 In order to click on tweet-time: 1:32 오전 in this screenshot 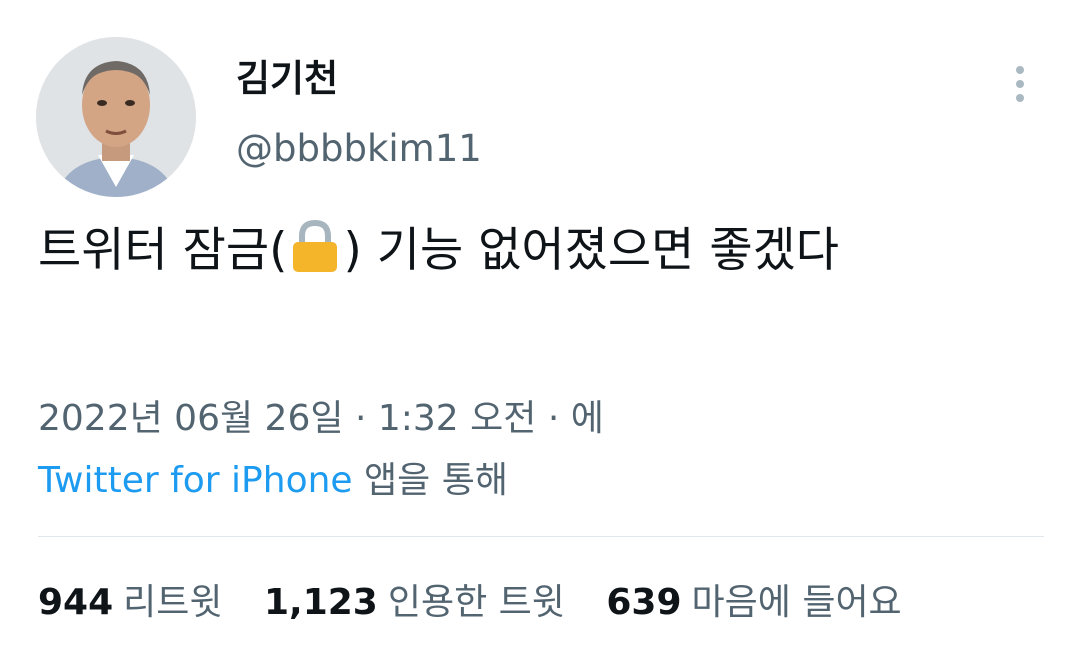, I will do `click(457, 418)`.